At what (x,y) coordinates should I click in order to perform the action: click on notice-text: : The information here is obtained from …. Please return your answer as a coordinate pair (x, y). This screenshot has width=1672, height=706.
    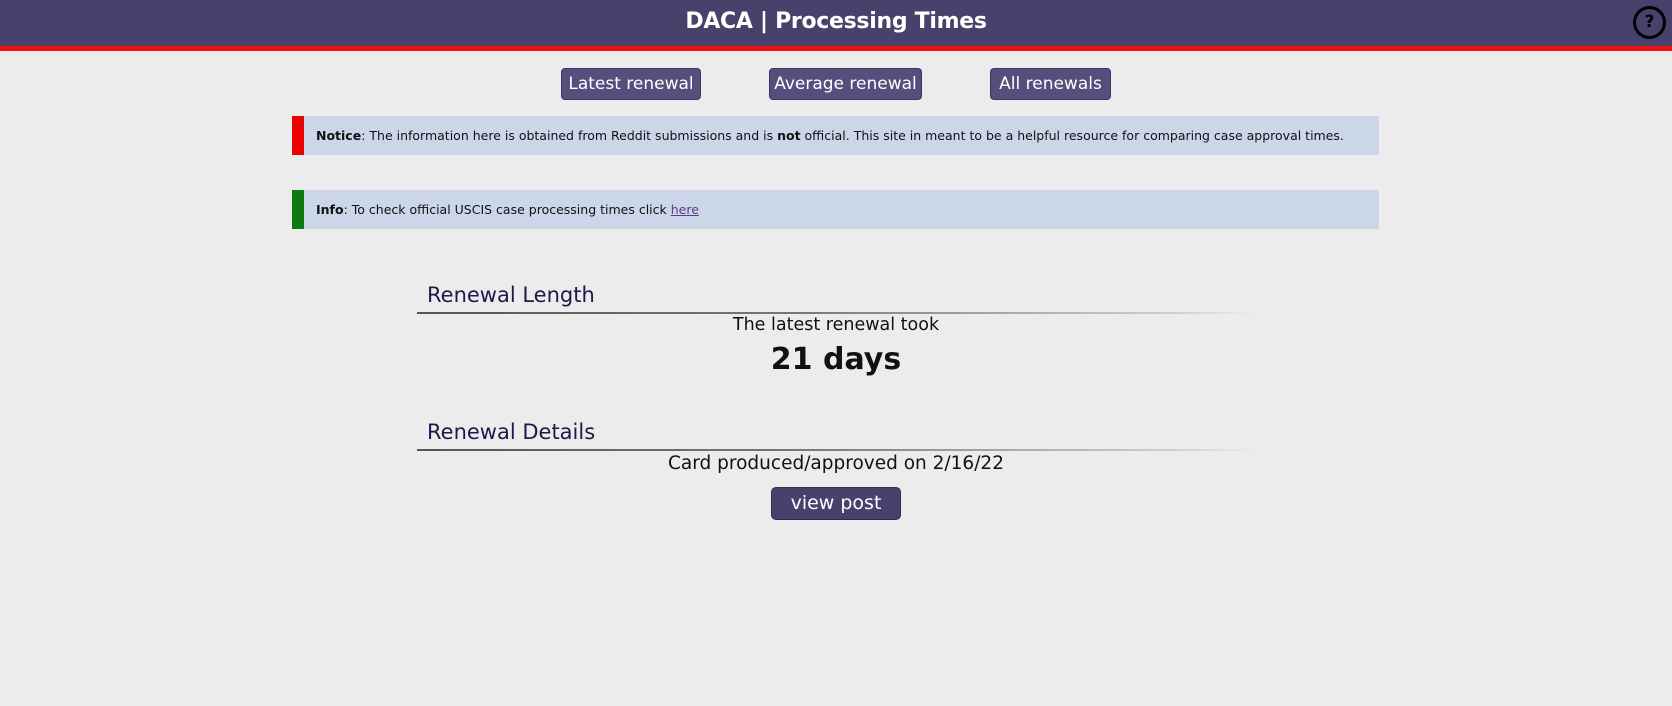
    Looking at the image, I should click on (569, 135).